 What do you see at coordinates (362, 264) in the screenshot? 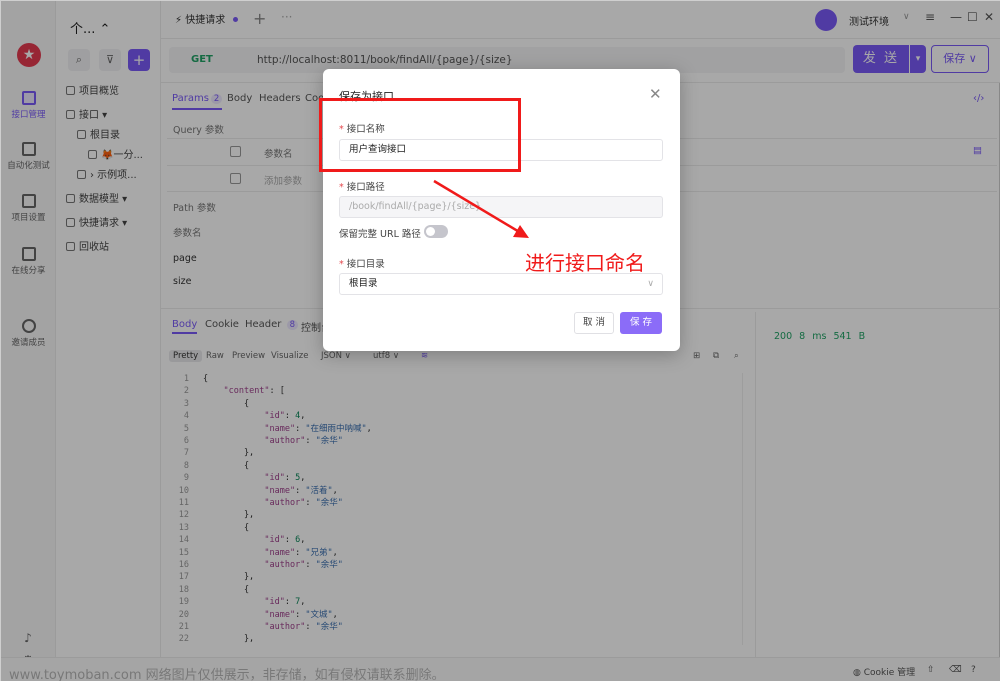
I see `api-dir-label: * 接口目录` at bounding box center [362, 264].